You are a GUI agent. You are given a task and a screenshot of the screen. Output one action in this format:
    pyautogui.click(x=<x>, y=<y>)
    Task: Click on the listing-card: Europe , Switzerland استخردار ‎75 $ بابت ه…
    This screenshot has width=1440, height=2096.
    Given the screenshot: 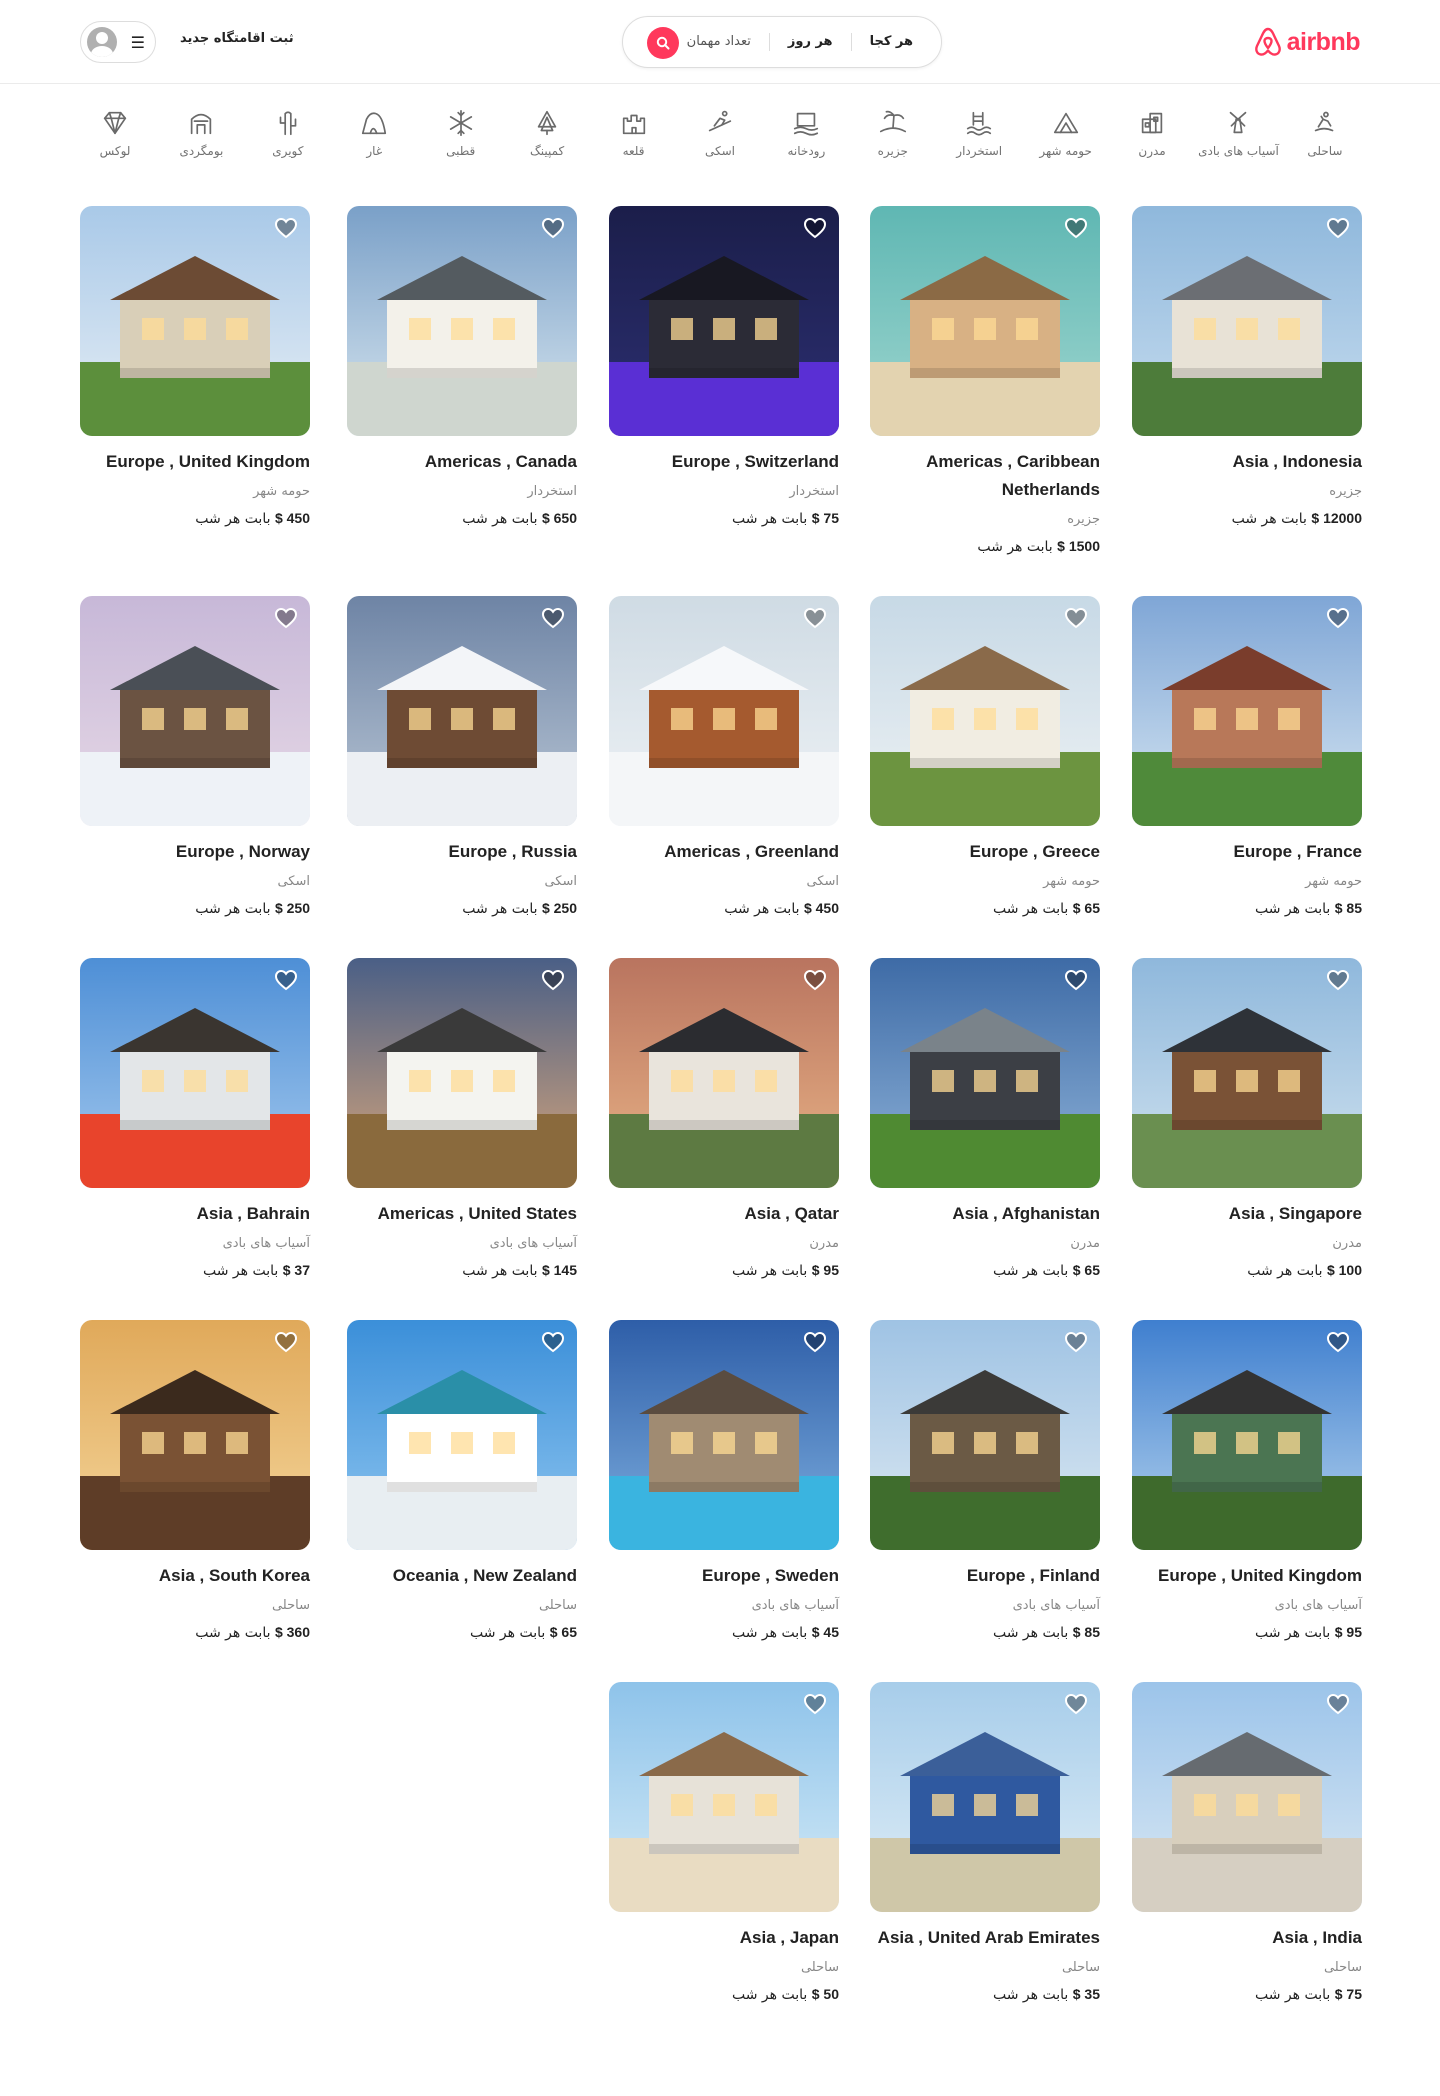 What is the action you would take?
    pyautogui.click(x=724, y=367)
    